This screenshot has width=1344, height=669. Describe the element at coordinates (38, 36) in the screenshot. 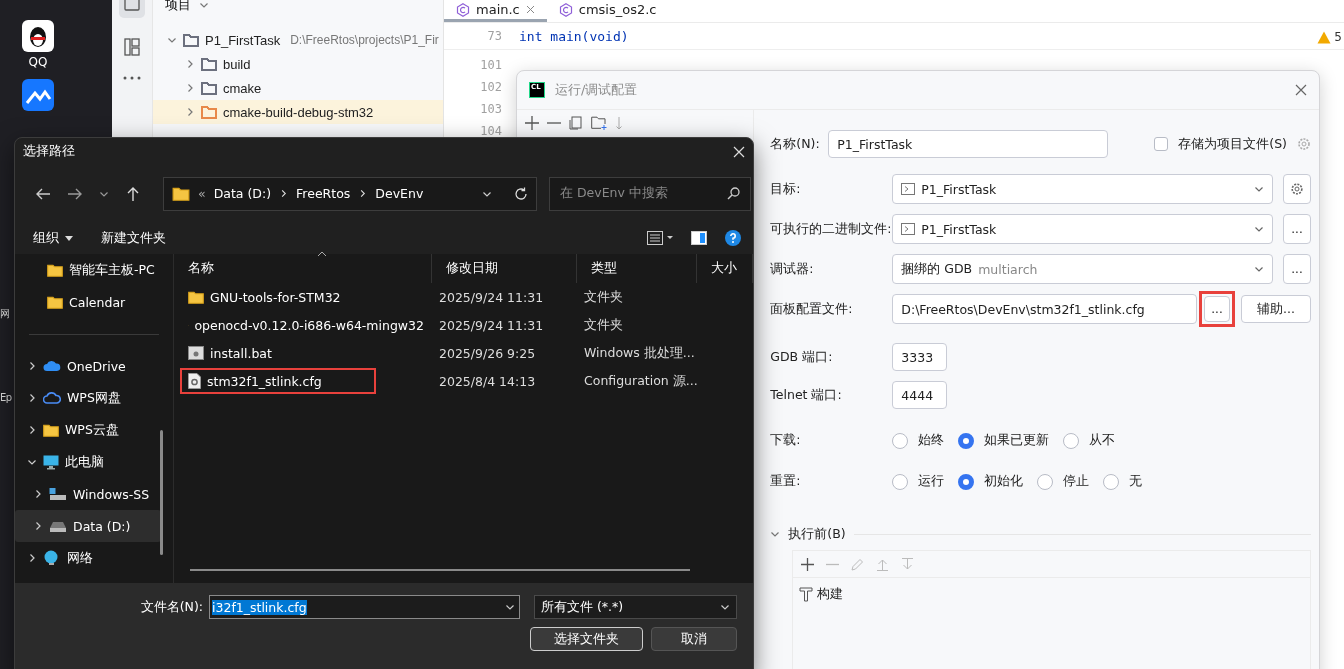

I see `penguin-app-icon` at that location.